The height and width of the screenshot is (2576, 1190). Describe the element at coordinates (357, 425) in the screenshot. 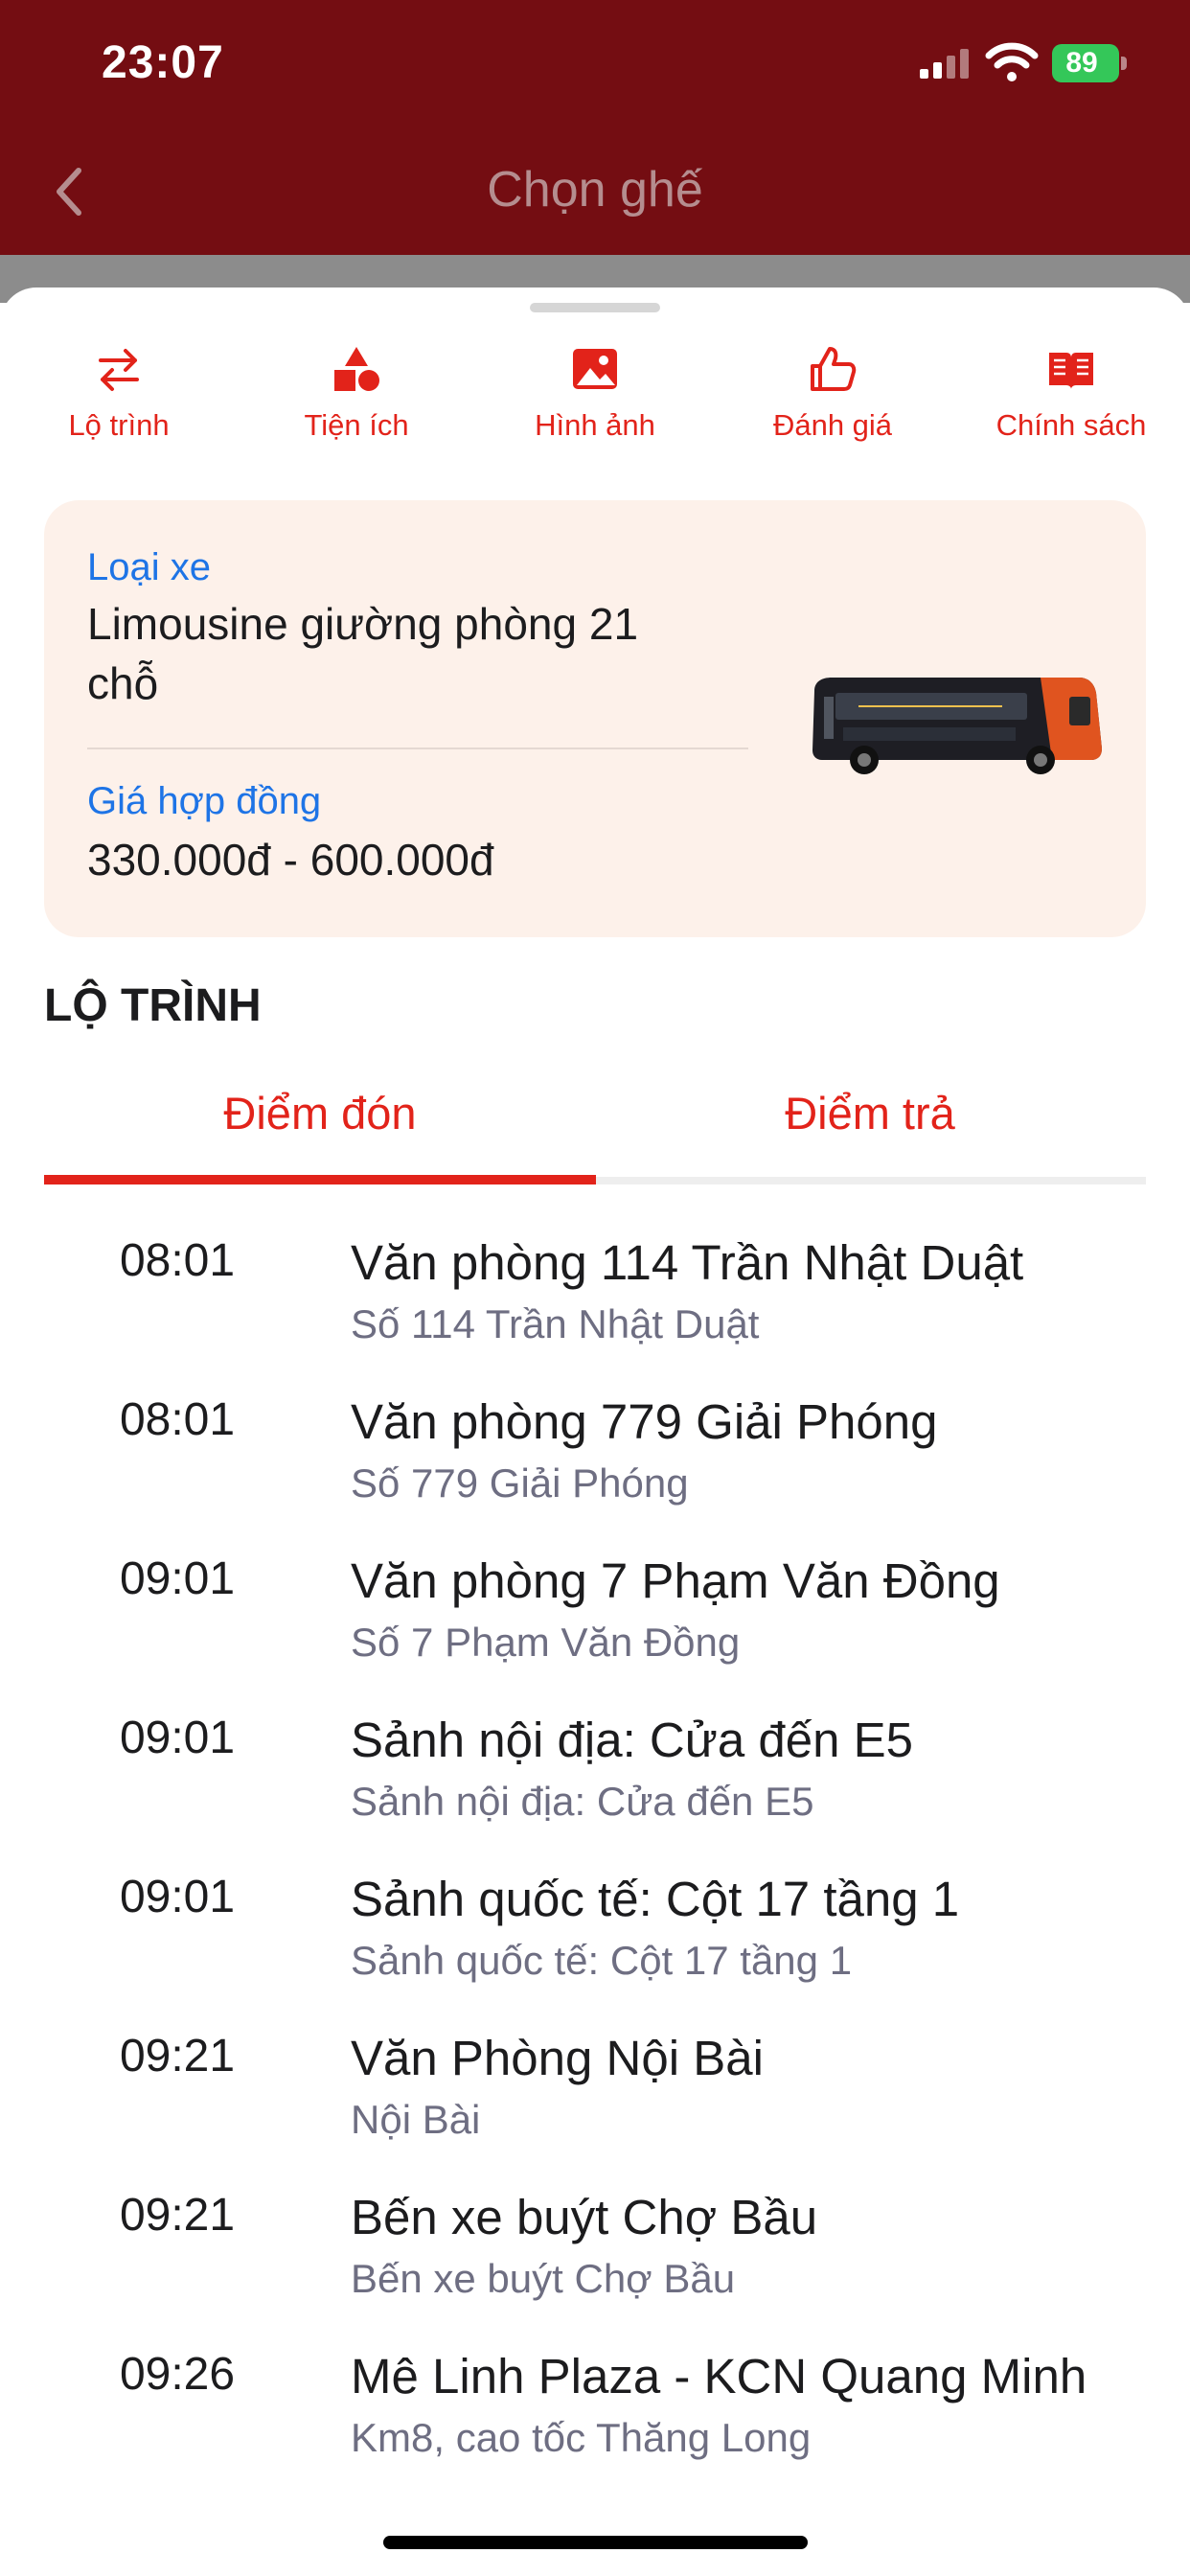

I see `tab-amenities-label: Tiện ích` at that location.